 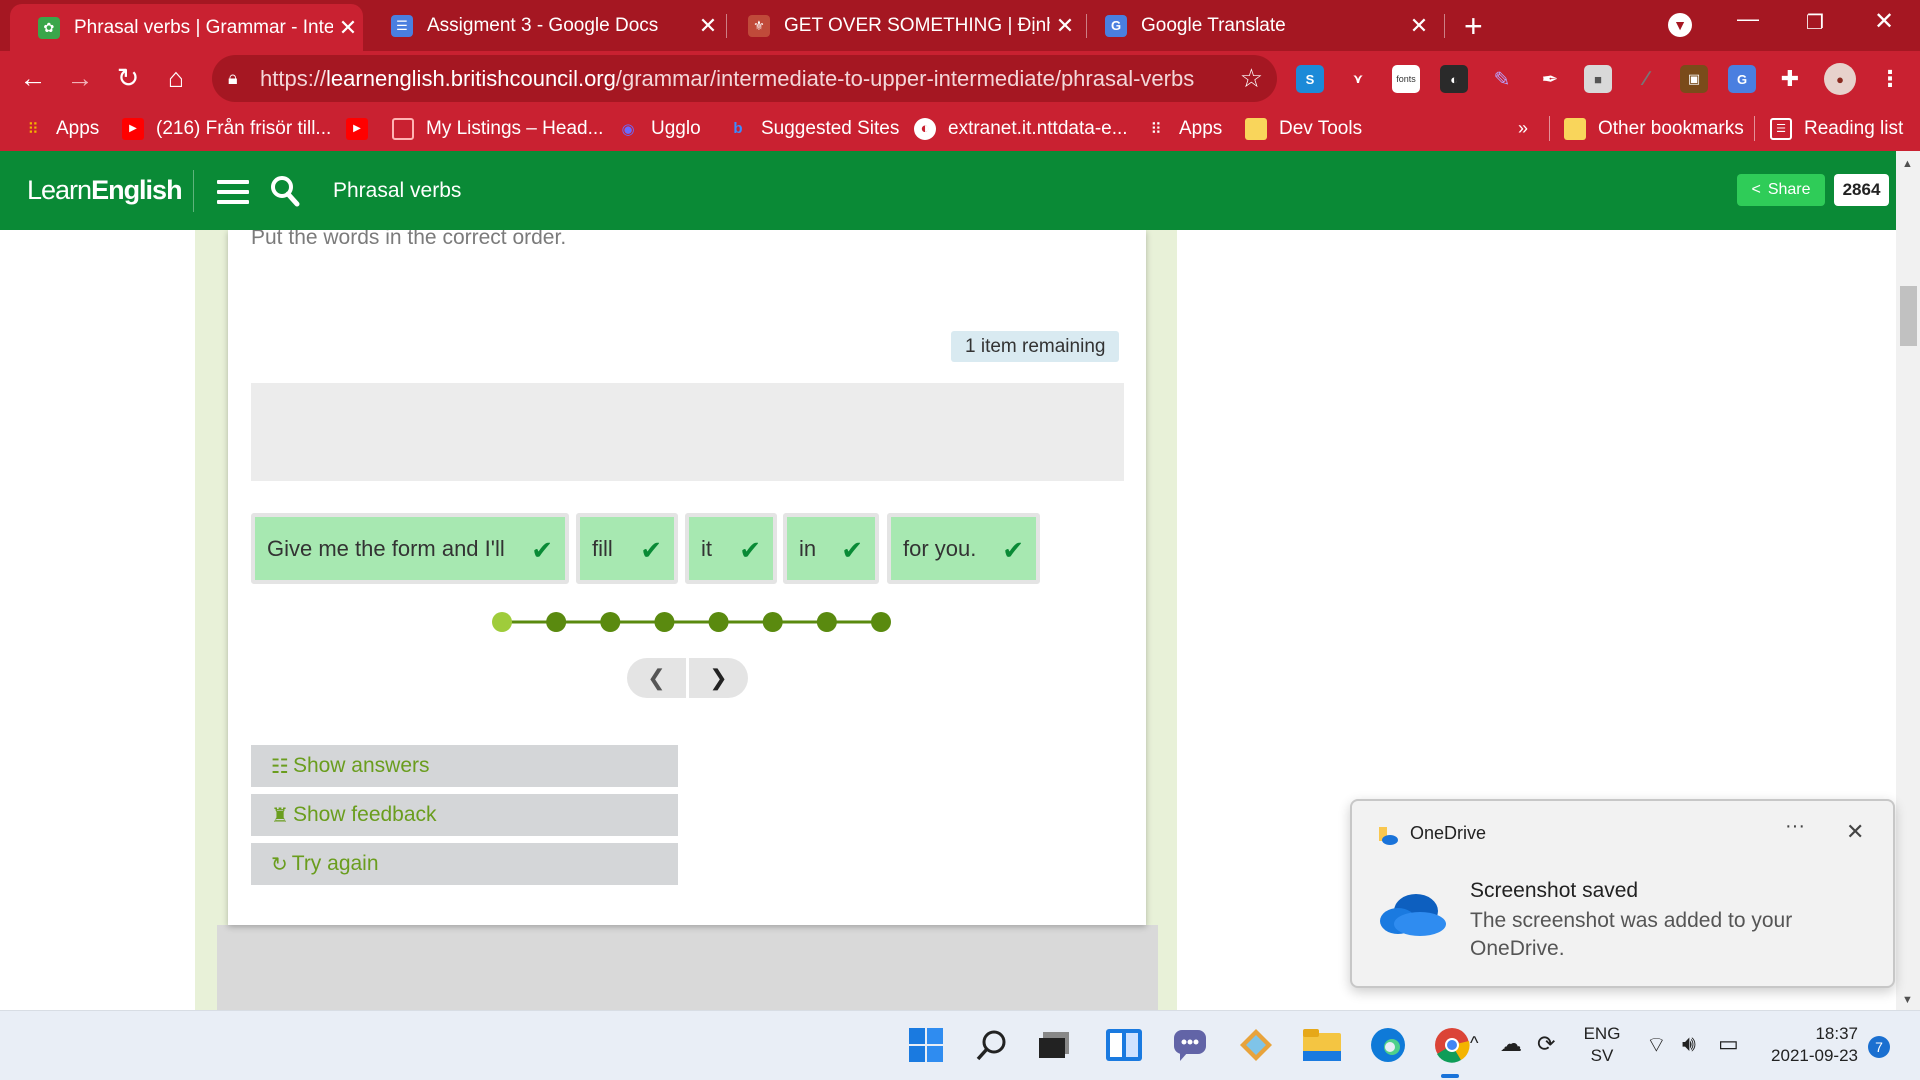 I want to click on bookmark-ugglo: ◉ Ugglo, so click(x=658, y=128).